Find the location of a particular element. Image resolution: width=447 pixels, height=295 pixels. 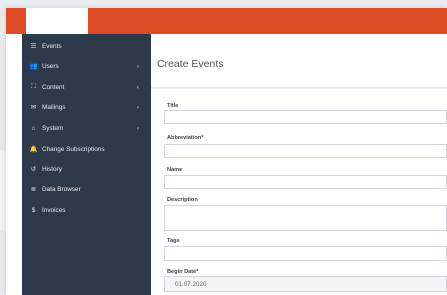

begin-date-field: 01.07.2020 is located at coordinates (305, 284).